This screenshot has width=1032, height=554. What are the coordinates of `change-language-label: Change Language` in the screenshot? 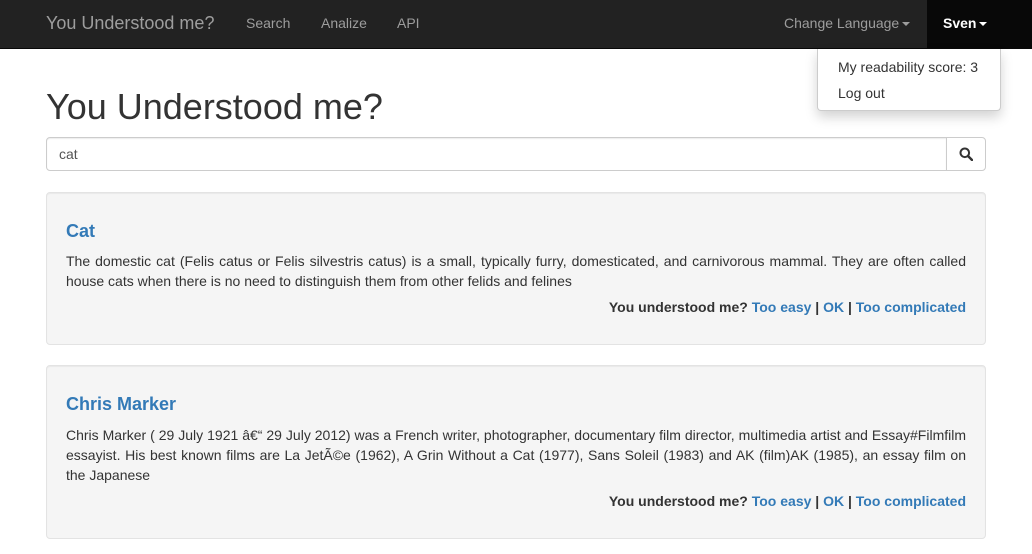 It's located at (842, 23).